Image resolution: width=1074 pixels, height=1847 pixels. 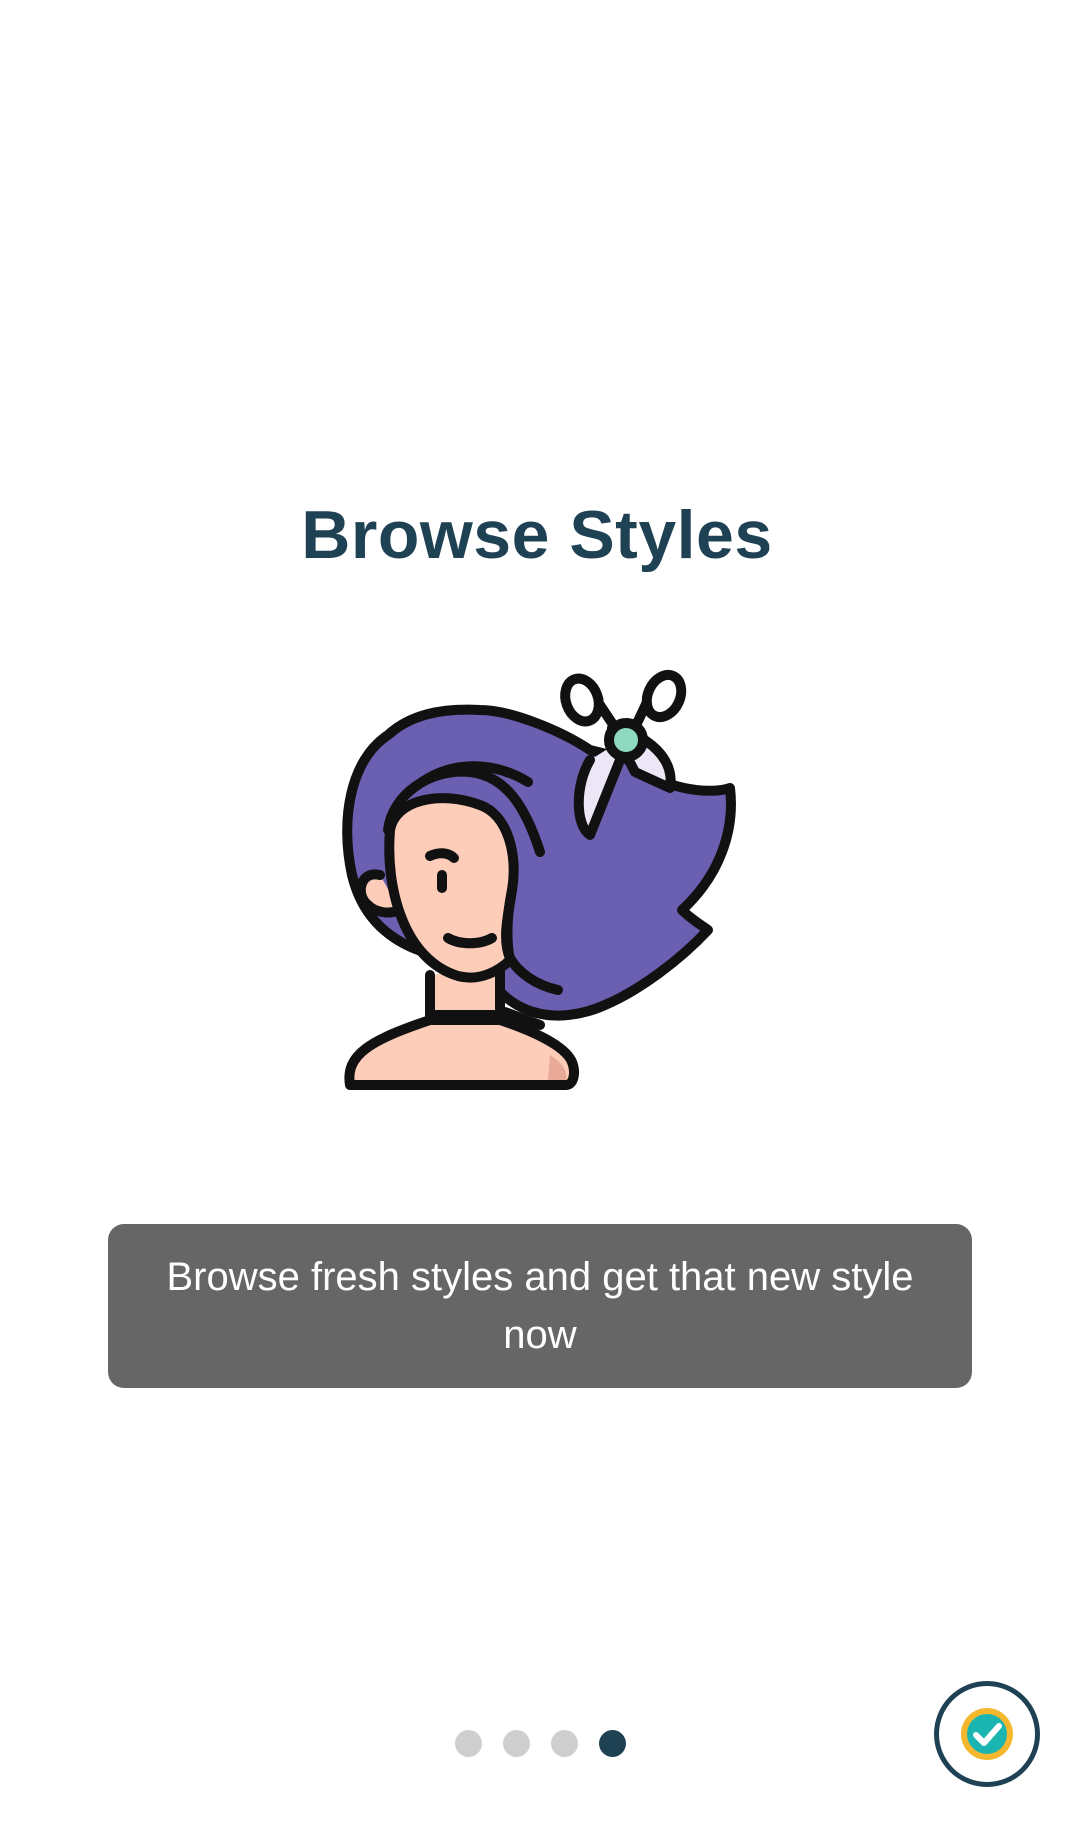 What do you see at coordinates (612, 1743) in the screenshot?
I see `page-dot-active` at bounding box center [612, 1743].